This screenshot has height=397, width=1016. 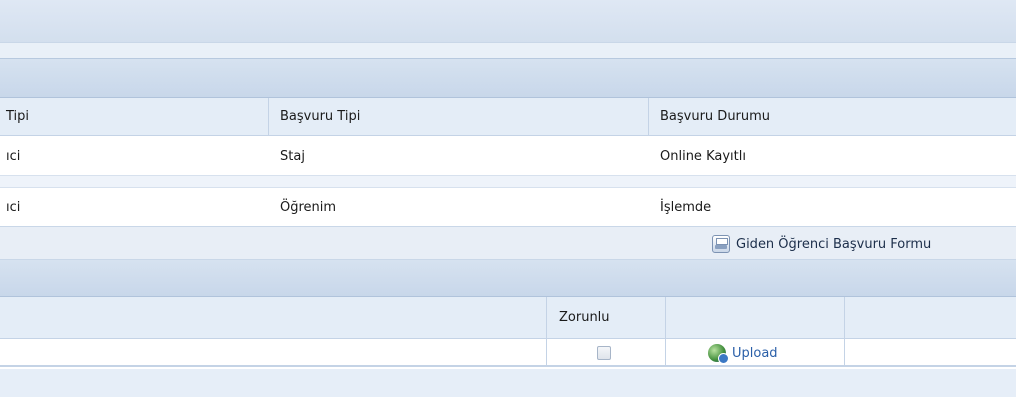 What do you see at coordinates (508, 181) in the screenshot?
I see `row-separator` at bounding box center [508, 181].